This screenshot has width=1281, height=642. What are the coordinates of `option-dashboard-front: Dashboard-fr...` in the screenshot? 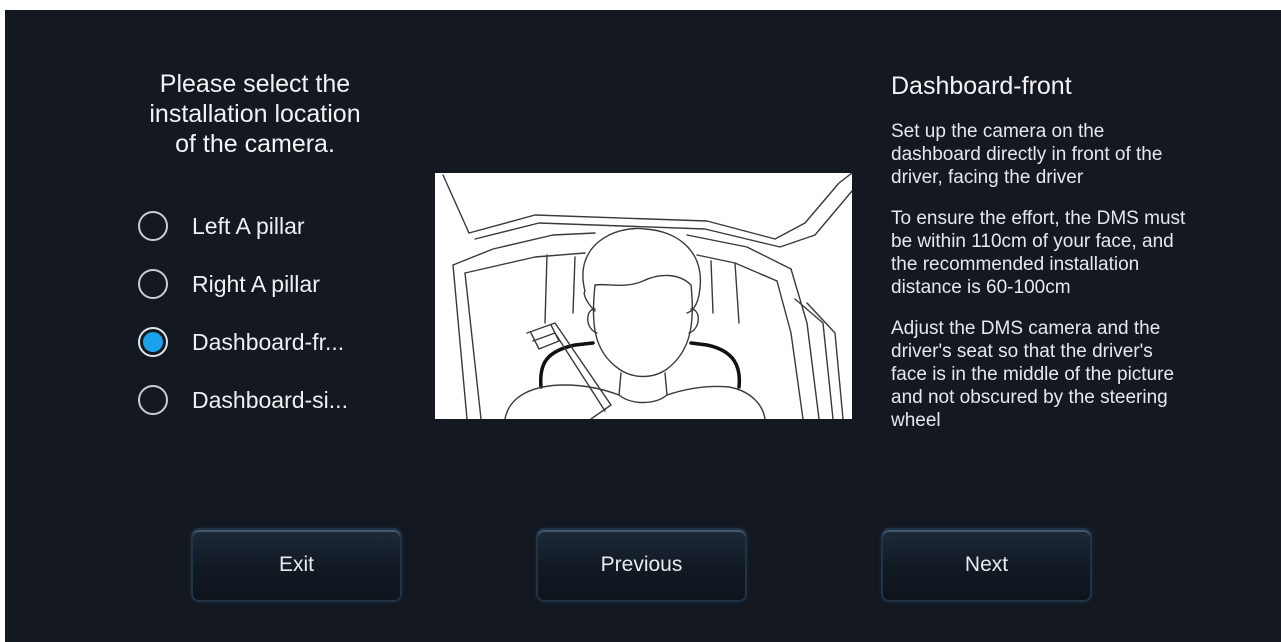 It's located at (288, 342).